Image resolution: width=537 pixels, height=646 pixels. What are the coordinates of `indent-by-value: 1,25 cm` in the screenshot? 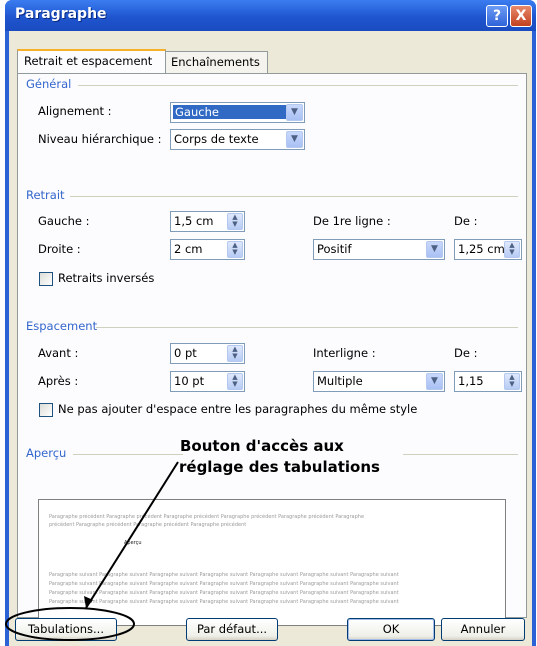 It's located at (481, 249).